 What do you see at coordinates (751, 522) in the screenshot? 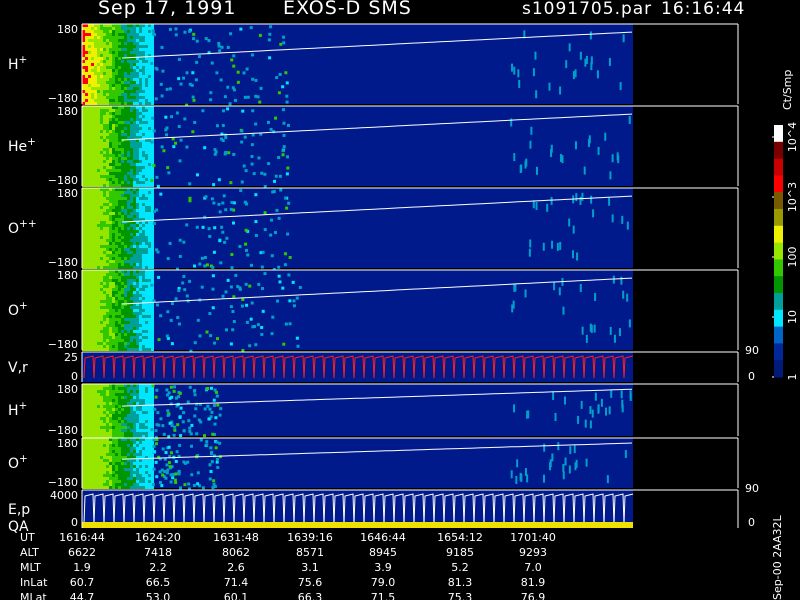
I see `panel-right-tick-bottom: 0` at bounding box center [751, 522].